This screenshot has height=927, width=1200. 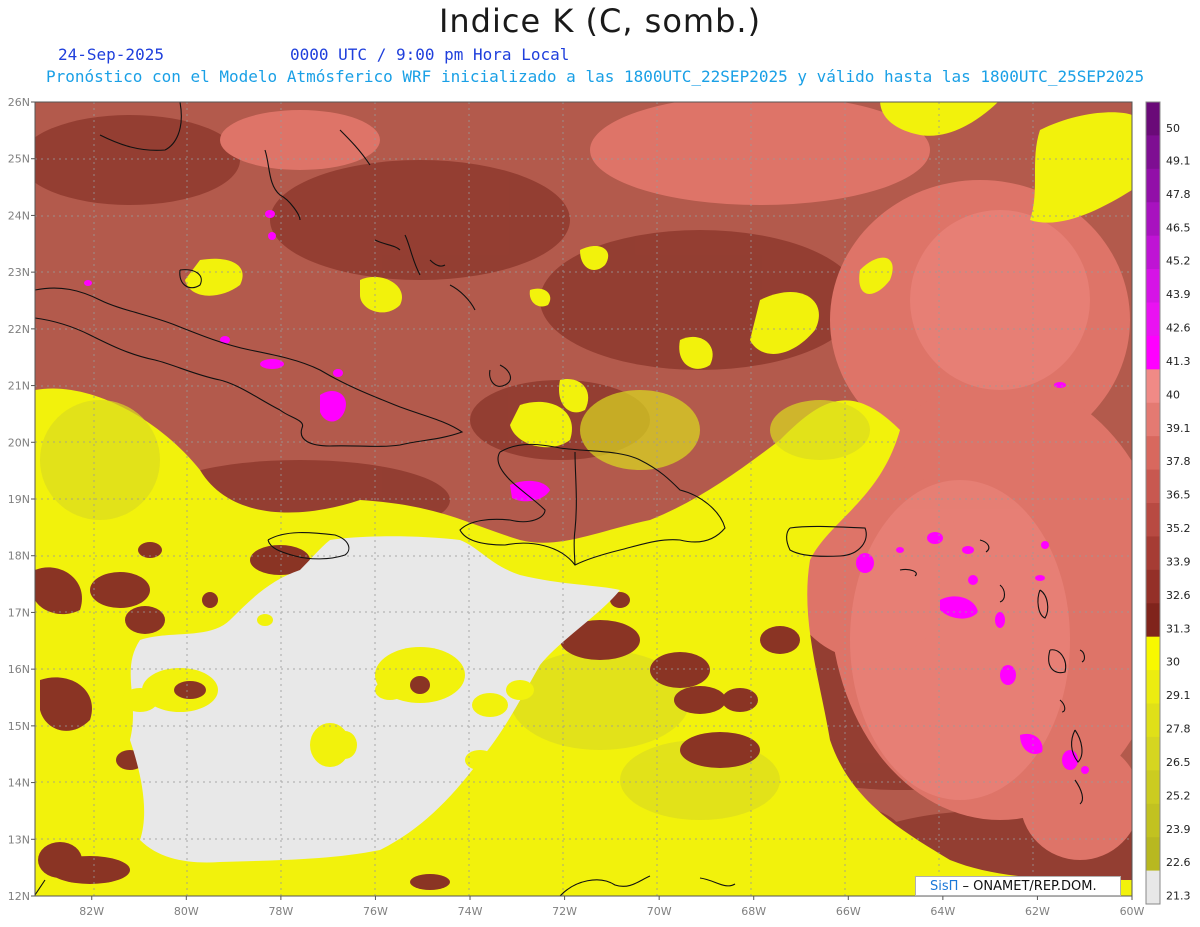 I want to click on colorbar-label-50: 50, so click(x=1173, y=128).